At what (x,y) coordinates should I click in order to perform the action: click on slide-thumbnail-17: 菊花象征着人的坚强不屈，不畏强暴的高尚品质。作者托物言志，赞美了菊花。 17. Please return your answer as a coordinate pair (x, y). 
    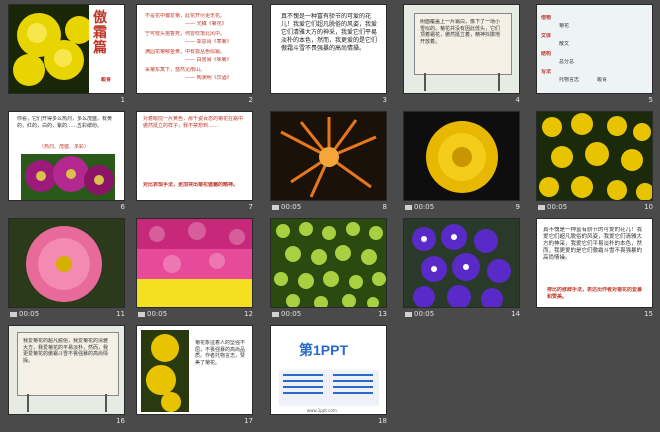
    Looking at the image, I should click on (194, 375).